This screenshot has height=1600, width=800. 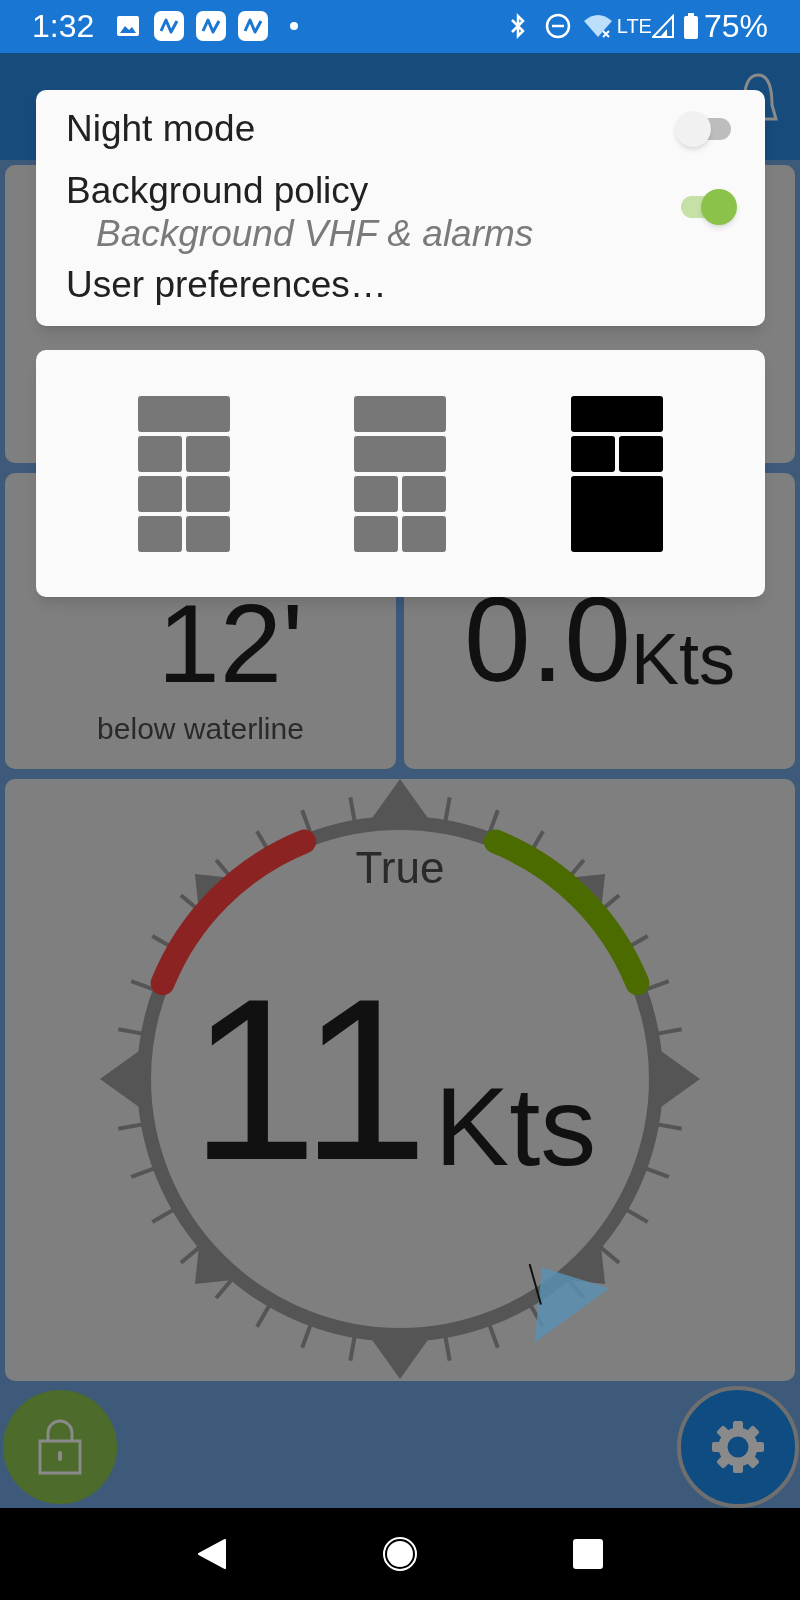 I want to click on gauge-label: True, so click(x=400, y=867).